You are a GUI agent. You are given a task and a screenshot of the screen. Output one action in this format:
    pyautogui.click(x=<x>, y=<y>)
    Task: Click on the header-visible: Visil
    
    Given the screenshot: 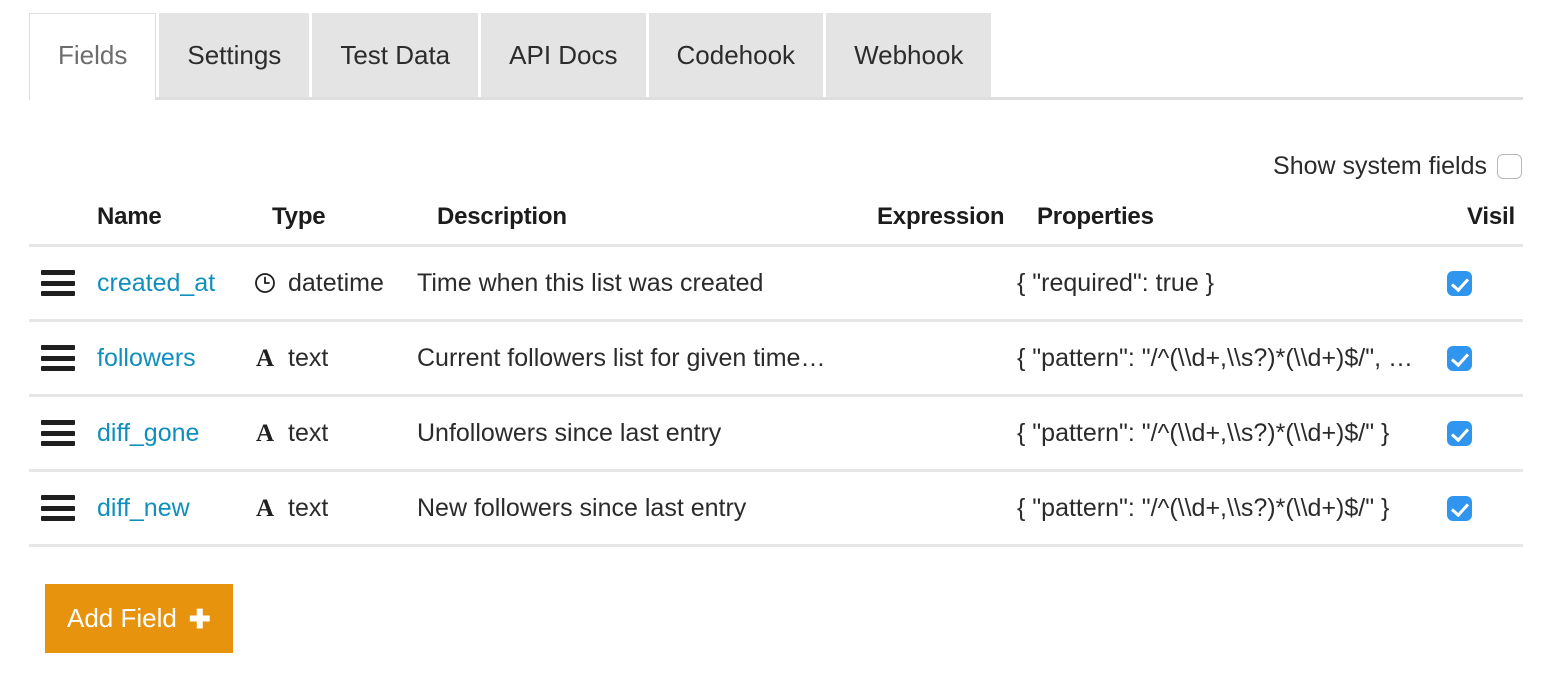 What is the action you would take?
    pyautogui.click(x=1491, y=216)
    